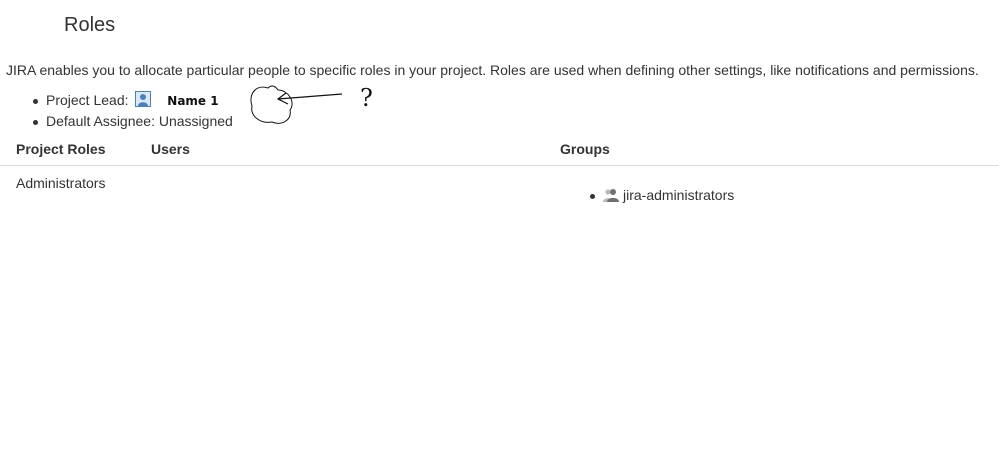  I want to click on group-item: jira-administrators, so click(661, 195).